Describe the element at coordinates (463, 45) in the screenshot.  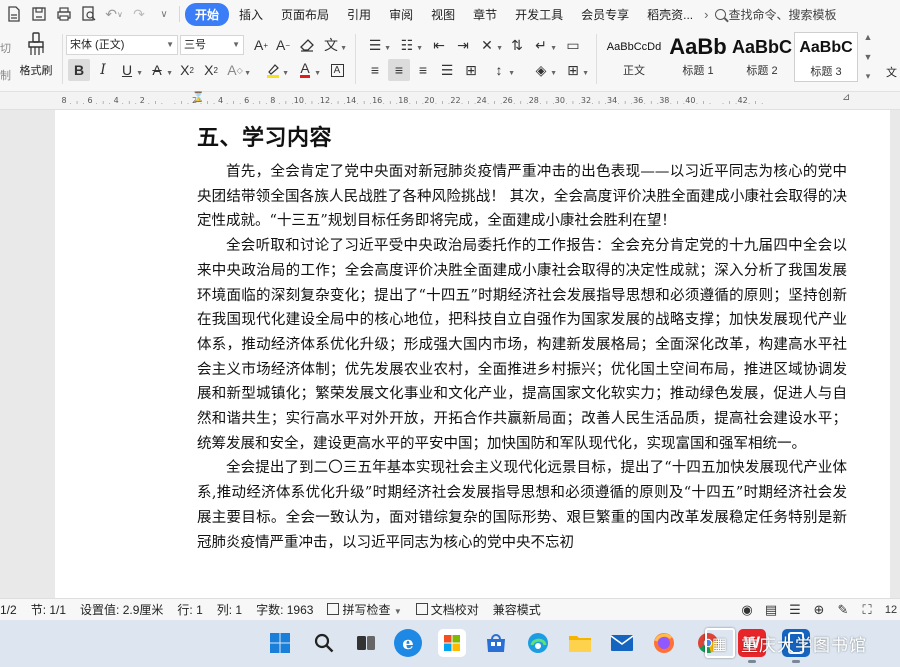
I see `increase-indent-icon: ⇥` at that location.